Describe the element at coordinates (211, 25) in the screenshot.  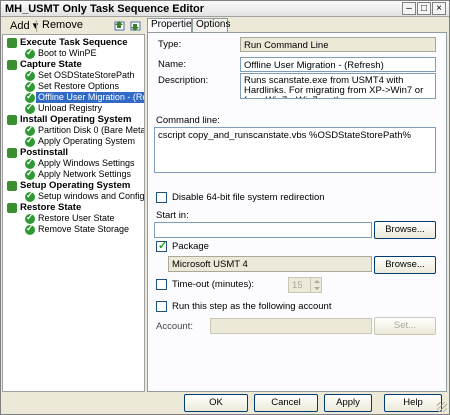
I see `tab-options: Options` at that location.